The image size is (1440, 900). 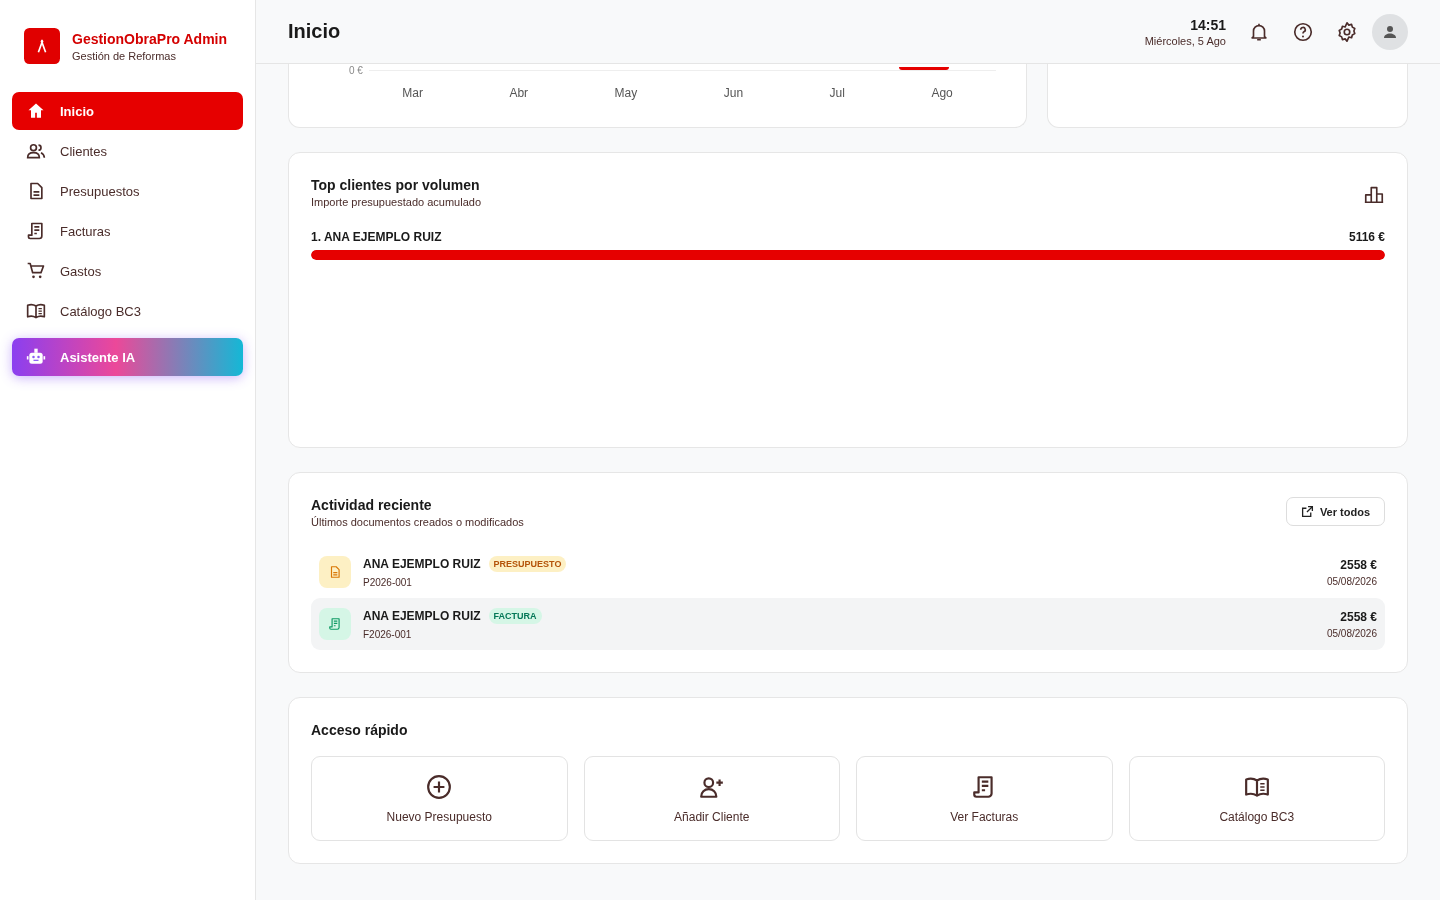 I want to click on type-tag: PRESUPUESTO, so click(x=527, y=564).